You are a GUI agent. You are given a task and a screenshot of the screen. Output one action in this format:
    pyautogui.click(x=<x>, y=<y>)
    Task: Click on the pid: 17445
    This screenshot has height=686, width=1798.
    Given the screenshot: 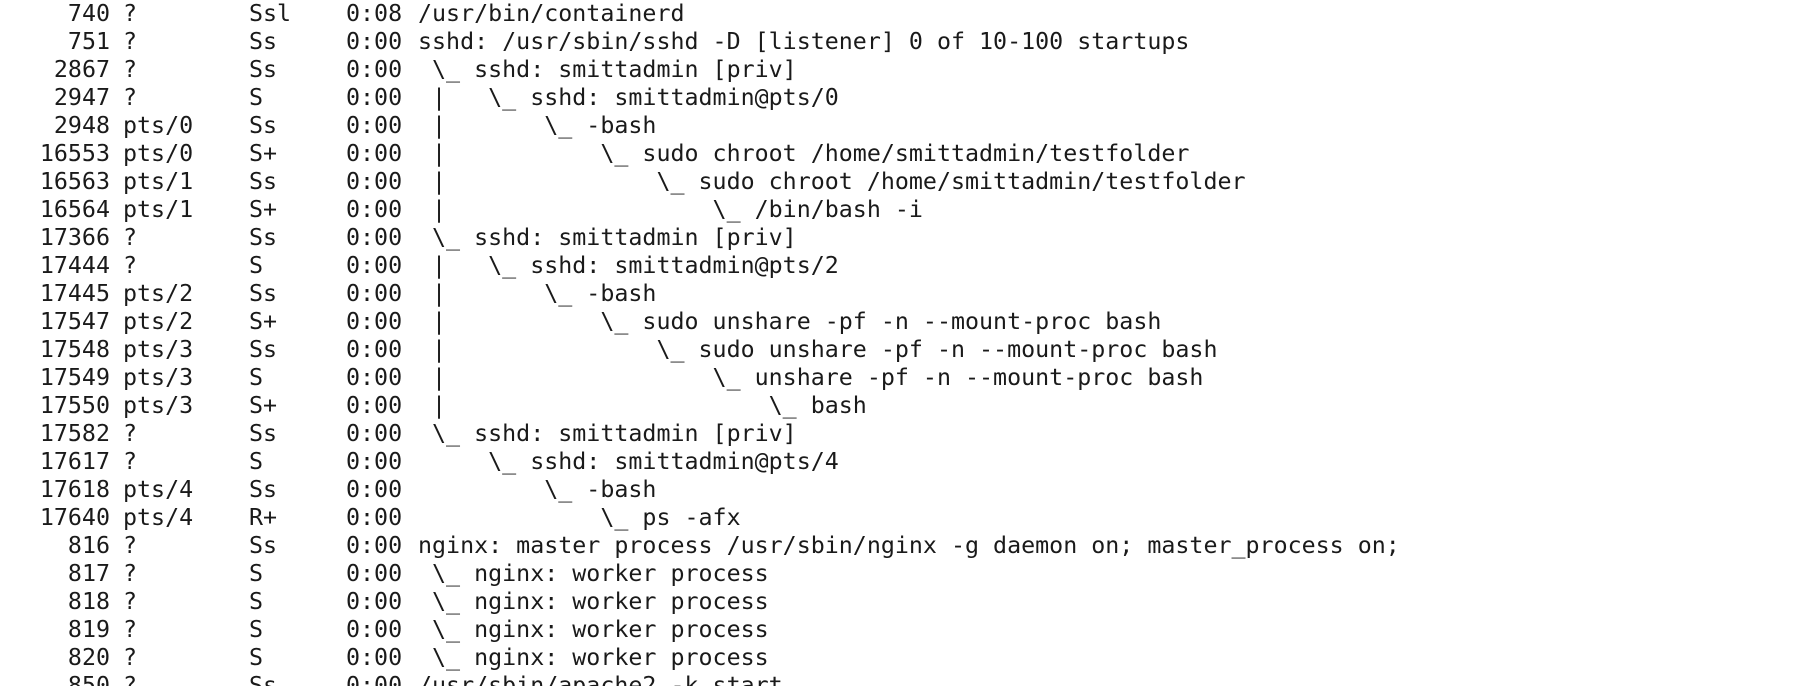 What is the action you would take?
    pyautogui.click(x=74, y=293)
    